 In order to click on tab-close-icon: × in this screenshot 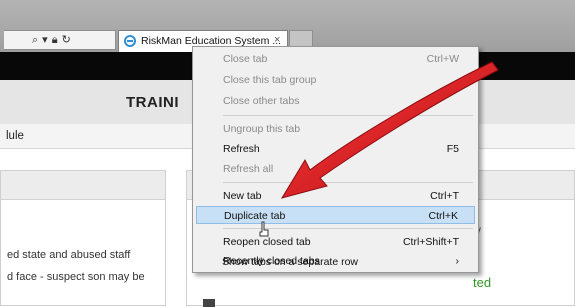, I will do `click(277, 40)`.